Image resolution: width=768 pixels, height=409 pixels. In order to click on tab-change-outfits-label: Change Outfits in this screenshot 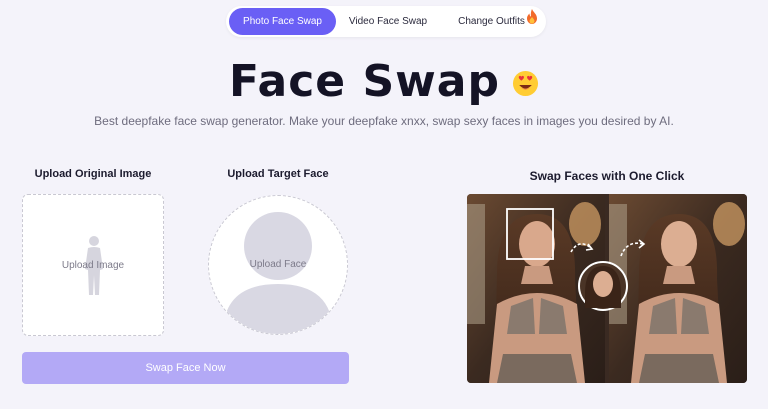, I will do `click(491, 21)`.